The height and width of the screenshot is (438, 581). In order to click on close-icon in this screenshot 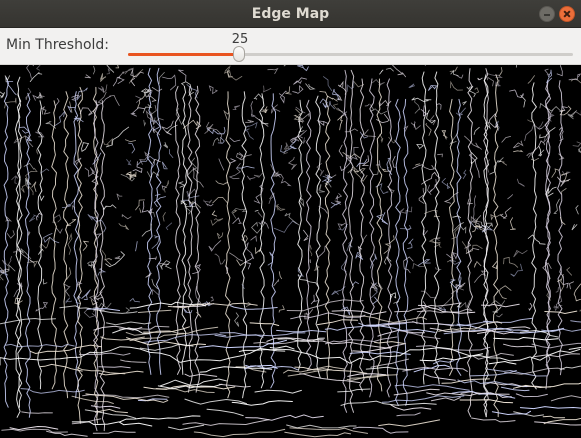, I will do `click(567, 14)`.